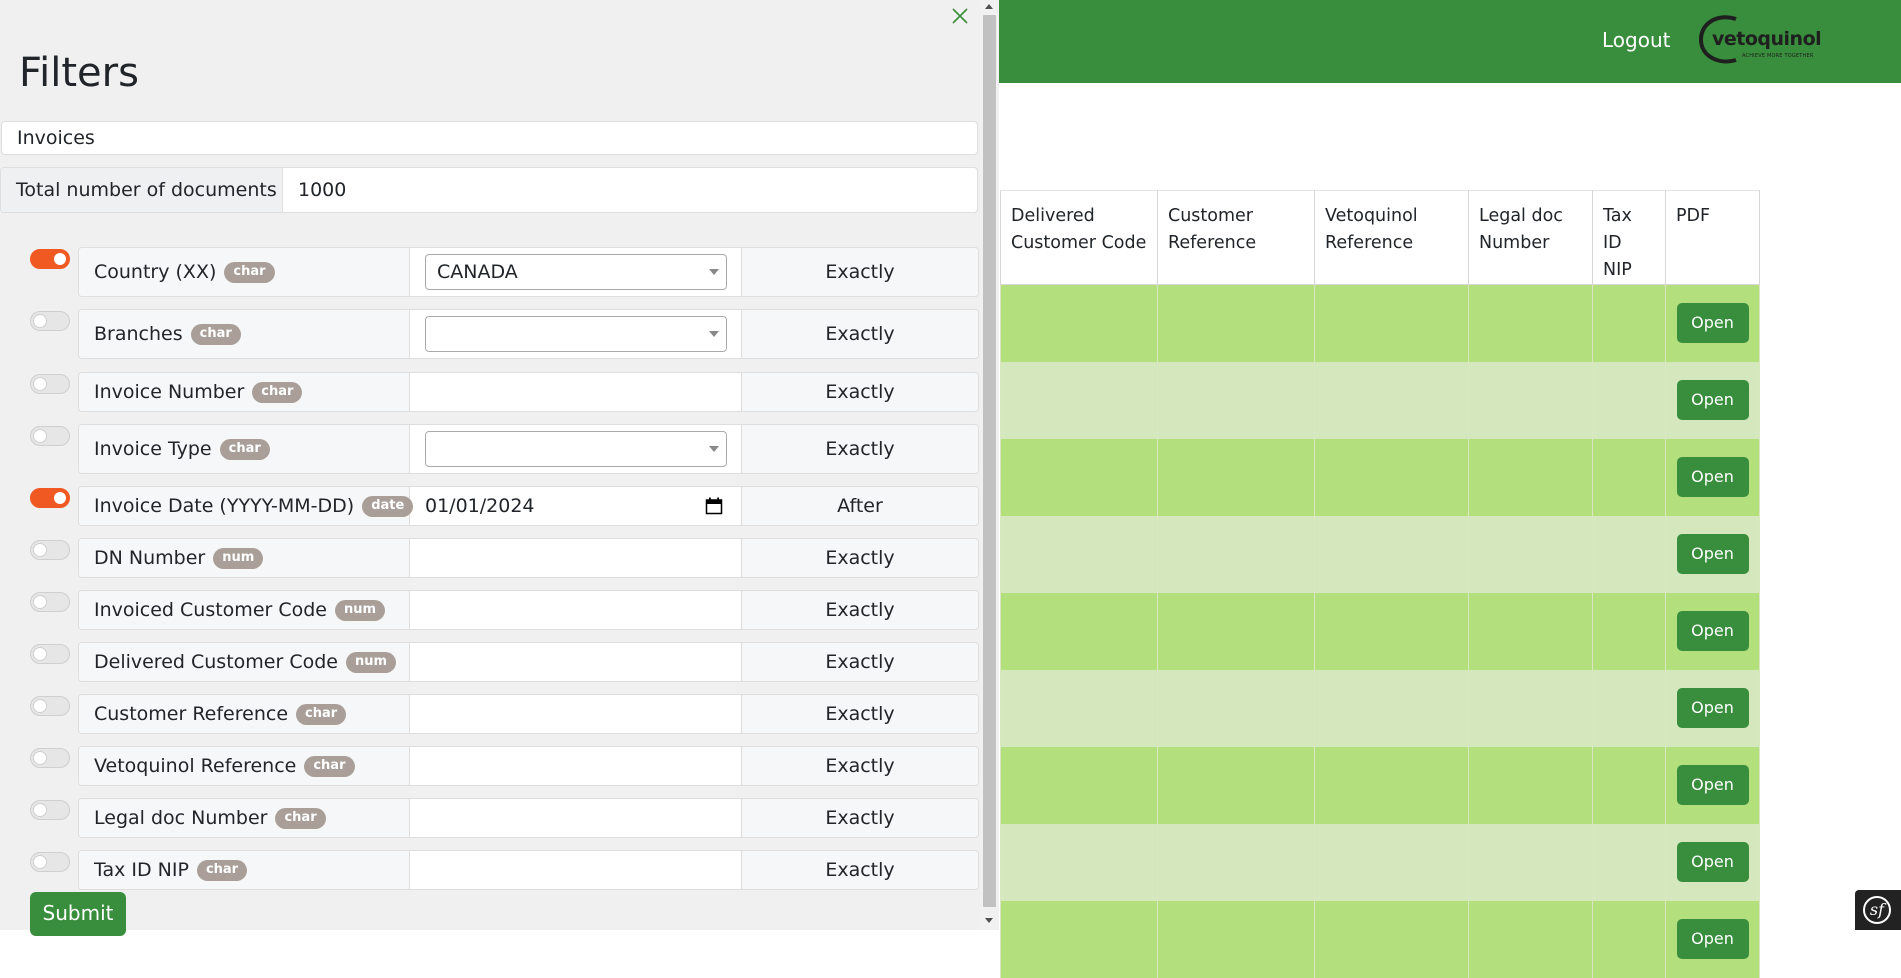  Describe the element at coordinates (1778, 56) in the screenshot. I see `brand-tagline: ACHIEVE MORE TOGETHER` at that location.